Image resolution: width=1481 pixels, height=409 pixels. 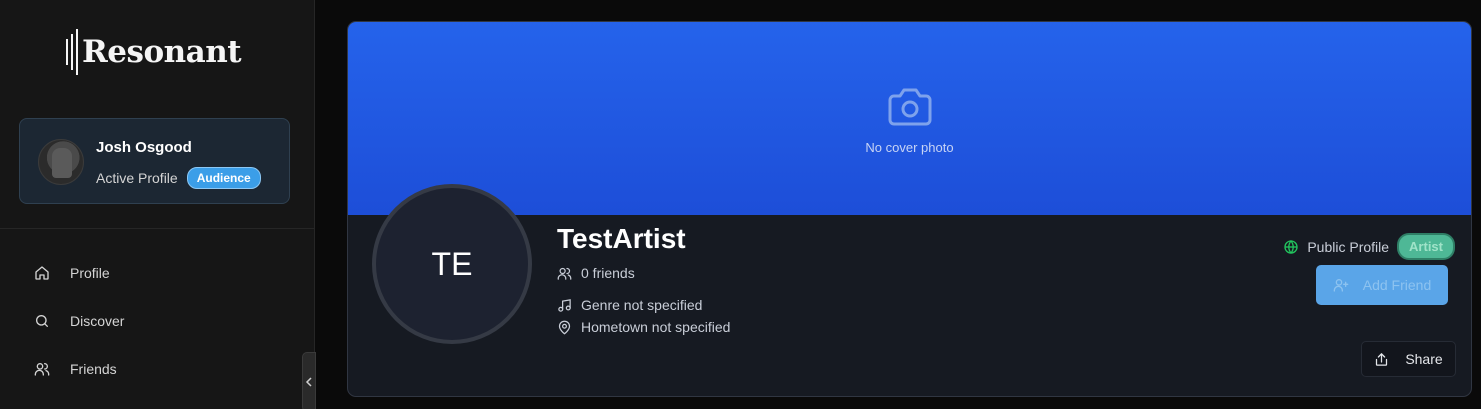 I want to click on genre-row: Genre not specified, so click(x=629, y=305).